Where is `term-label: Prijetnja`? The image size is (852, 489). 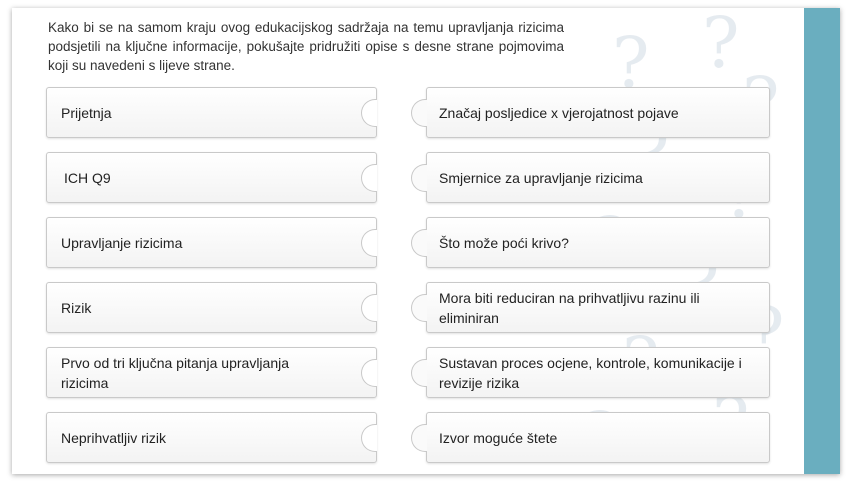 term-label: Prijetnja is located at coordinates (86, 112).